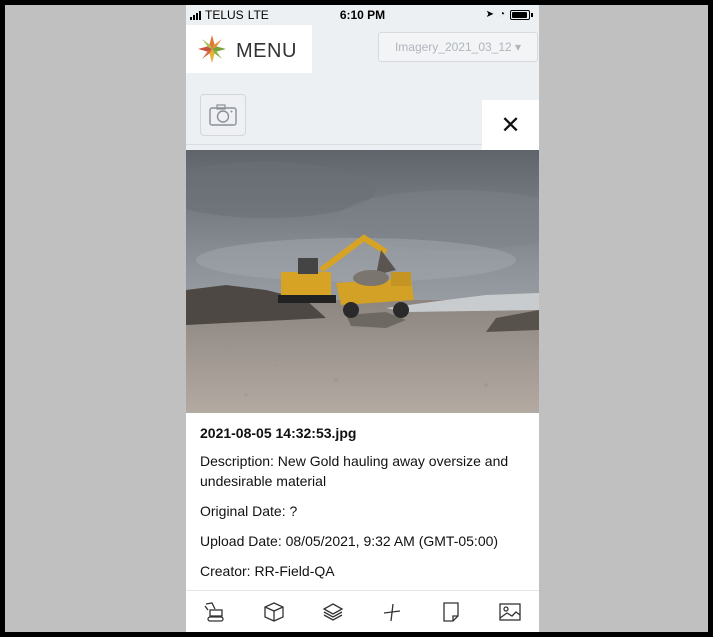  I want to click on file-name: 2021-08-05 14:32:53.jpg, so click(278, 433).